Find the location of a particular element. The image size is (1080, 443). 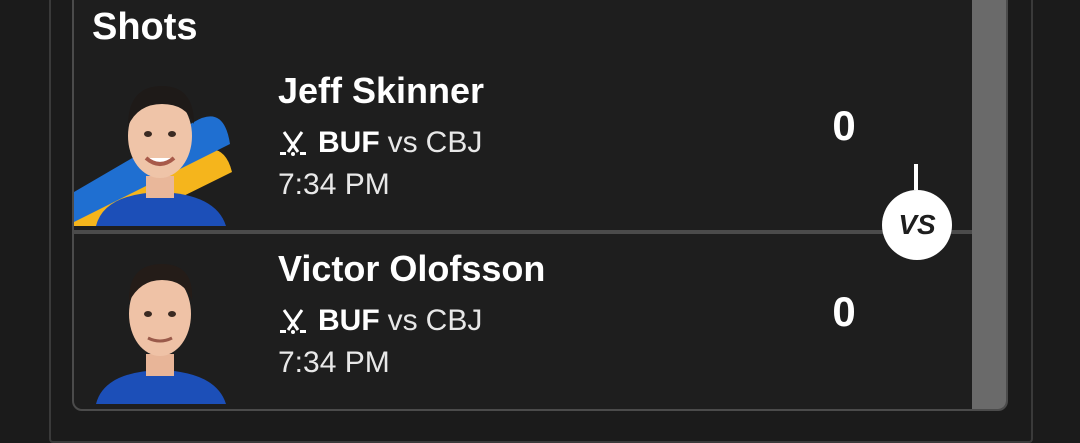

vs-connector is located at coordinates (916, 177).